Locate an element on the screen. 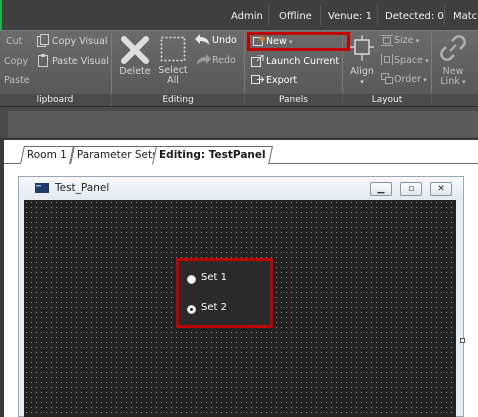 The image size is (478, 417). radio-label-set-2: Set 2 is located at coordinates (214, 307).